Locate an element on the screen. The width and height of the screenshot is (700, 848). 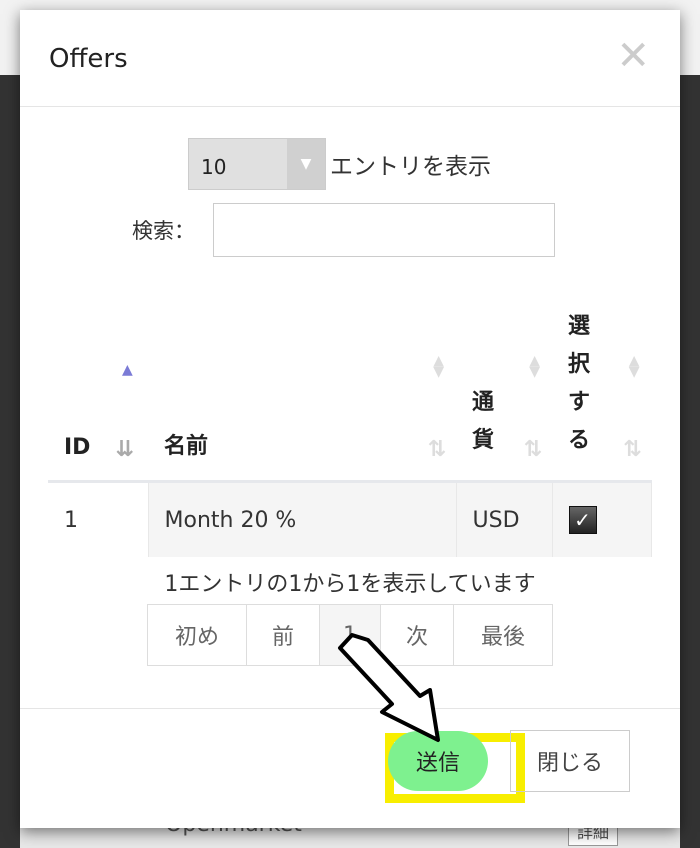
pager-prev: 前 is located at coordinates (283, 635).